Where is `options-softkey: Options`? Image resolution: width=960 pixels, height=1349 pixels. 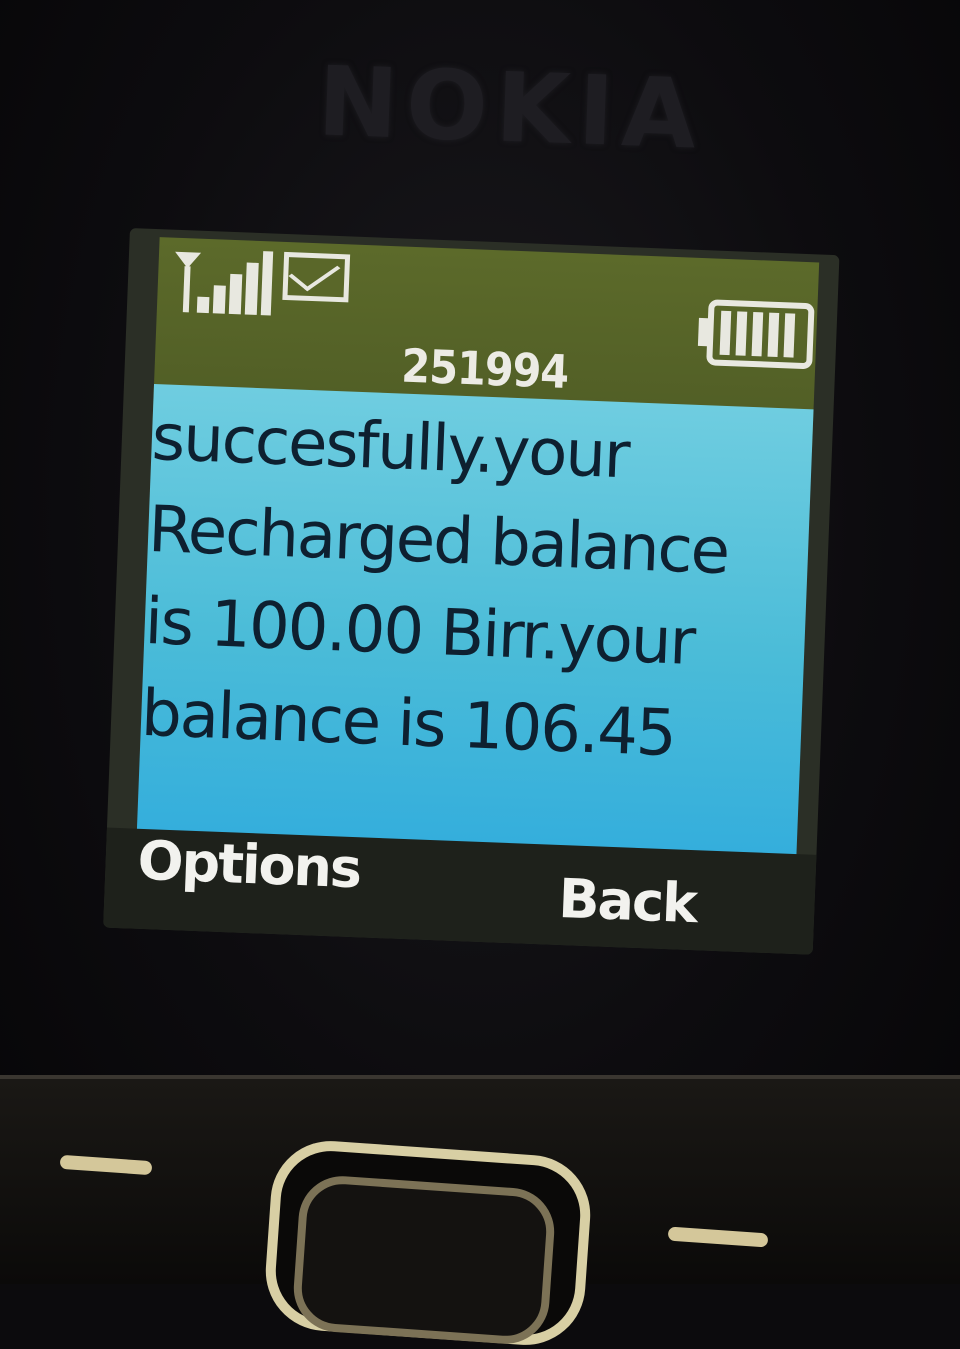
options-softkey: Options is located at coordinates (249, 864).